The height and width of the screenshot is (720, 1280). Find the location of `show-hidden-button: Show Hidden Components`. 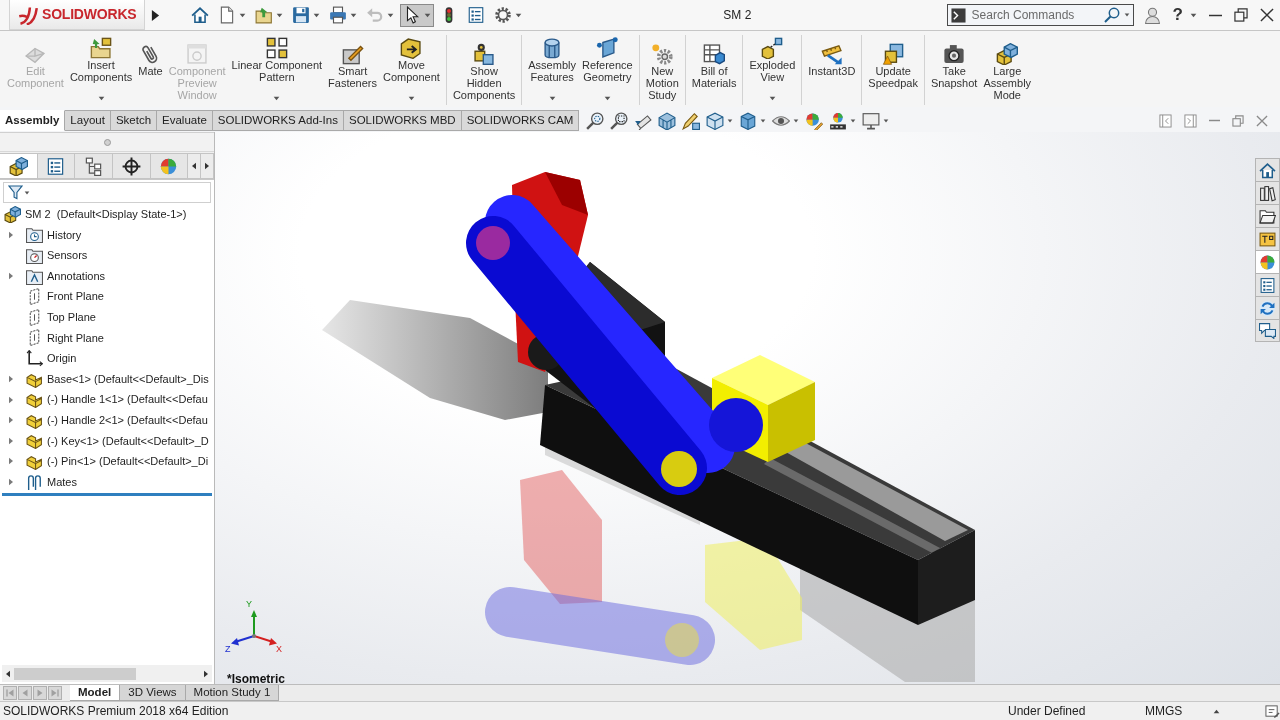

show-hidden-button: Show Hidden Components is located at coordinates (484, 68).